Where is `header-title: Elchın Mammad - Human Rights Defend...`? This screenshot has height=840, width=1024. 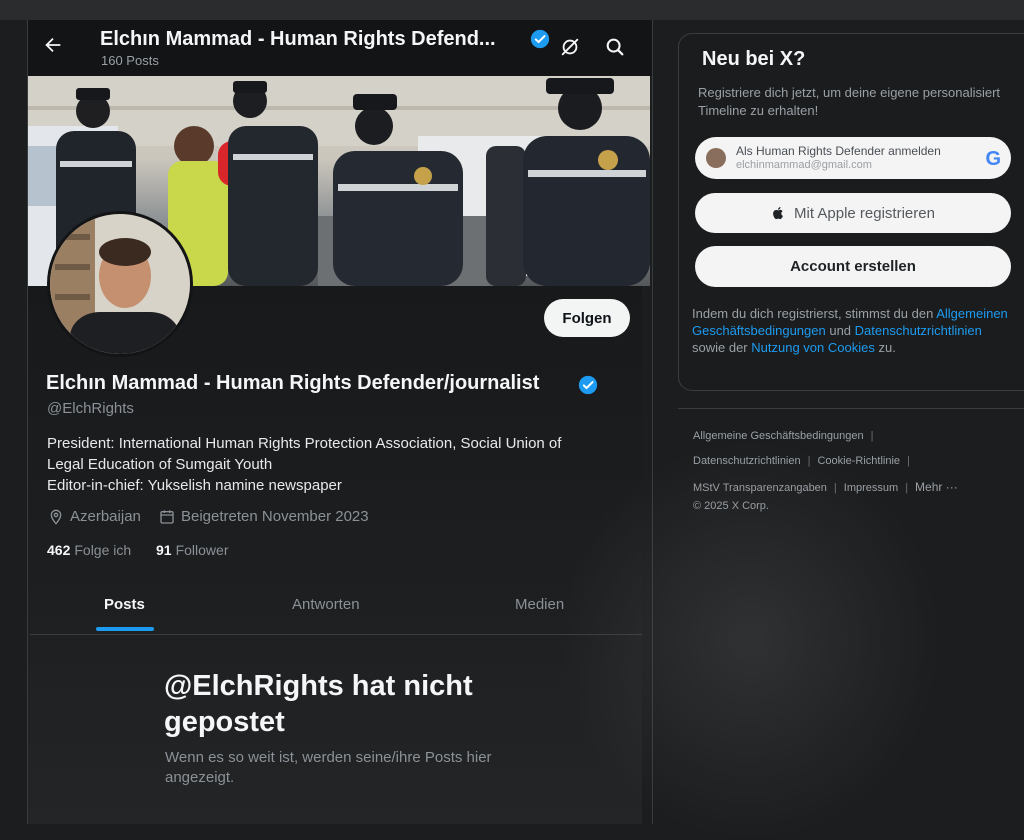
header-title: Elchın Mammad - Human Rights Defend... is located at coordinates (298, 39).